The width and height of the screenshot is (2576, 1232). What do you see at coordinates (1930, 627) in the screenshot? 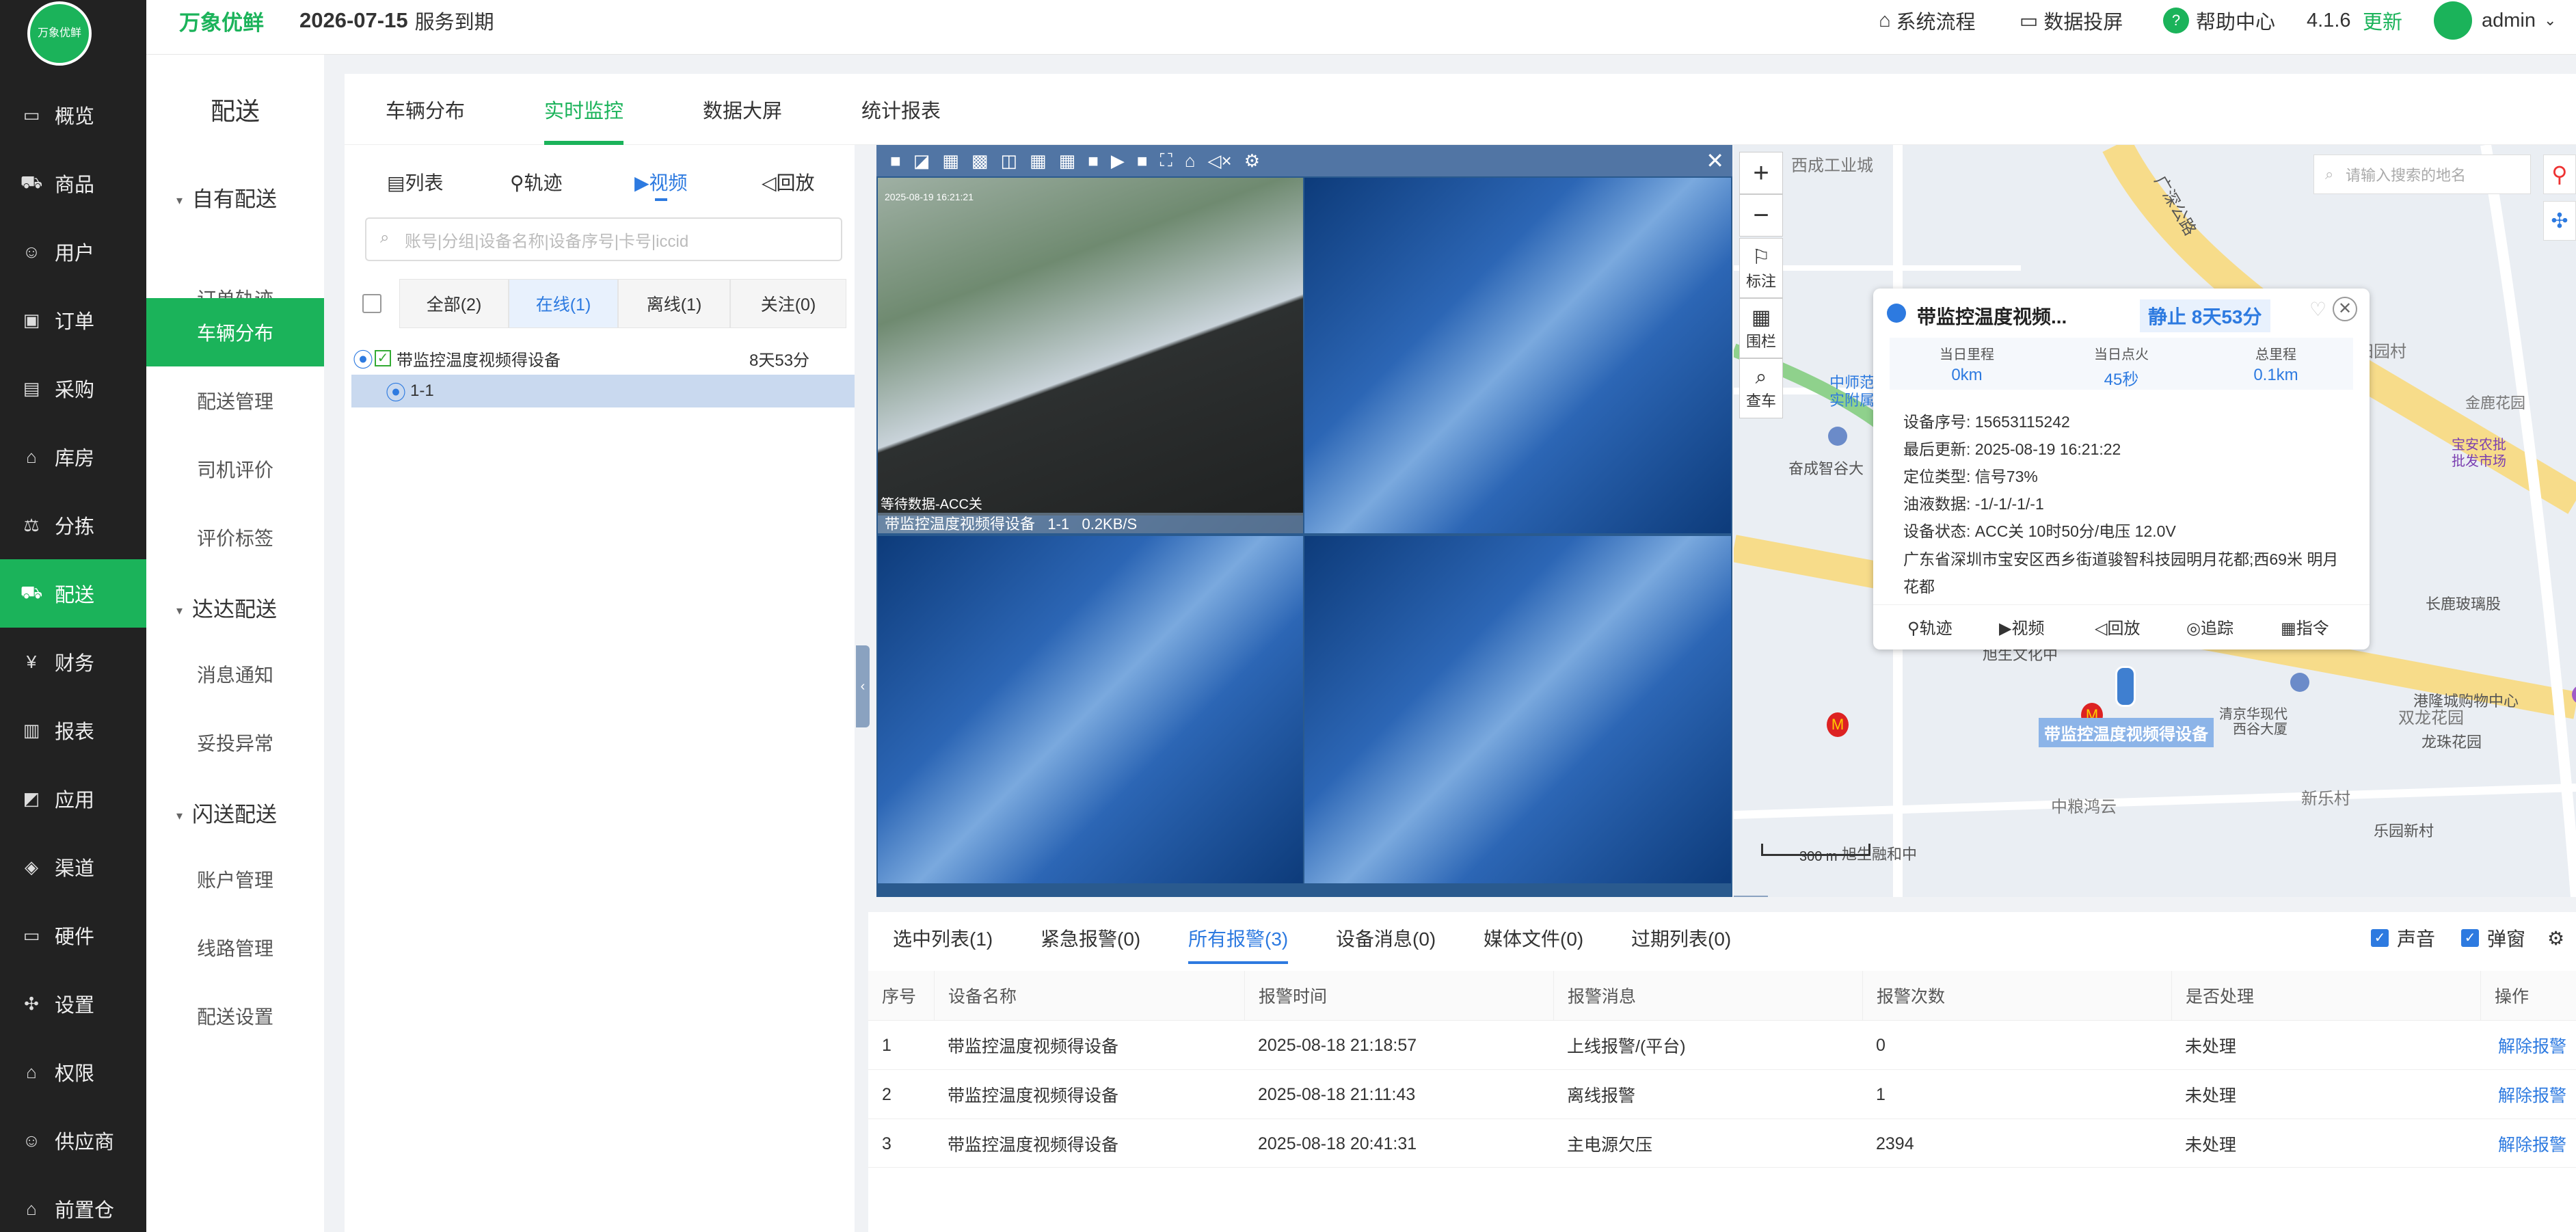
I see `action-track: ⚲轨迹` at bounding box center [1930, 627].